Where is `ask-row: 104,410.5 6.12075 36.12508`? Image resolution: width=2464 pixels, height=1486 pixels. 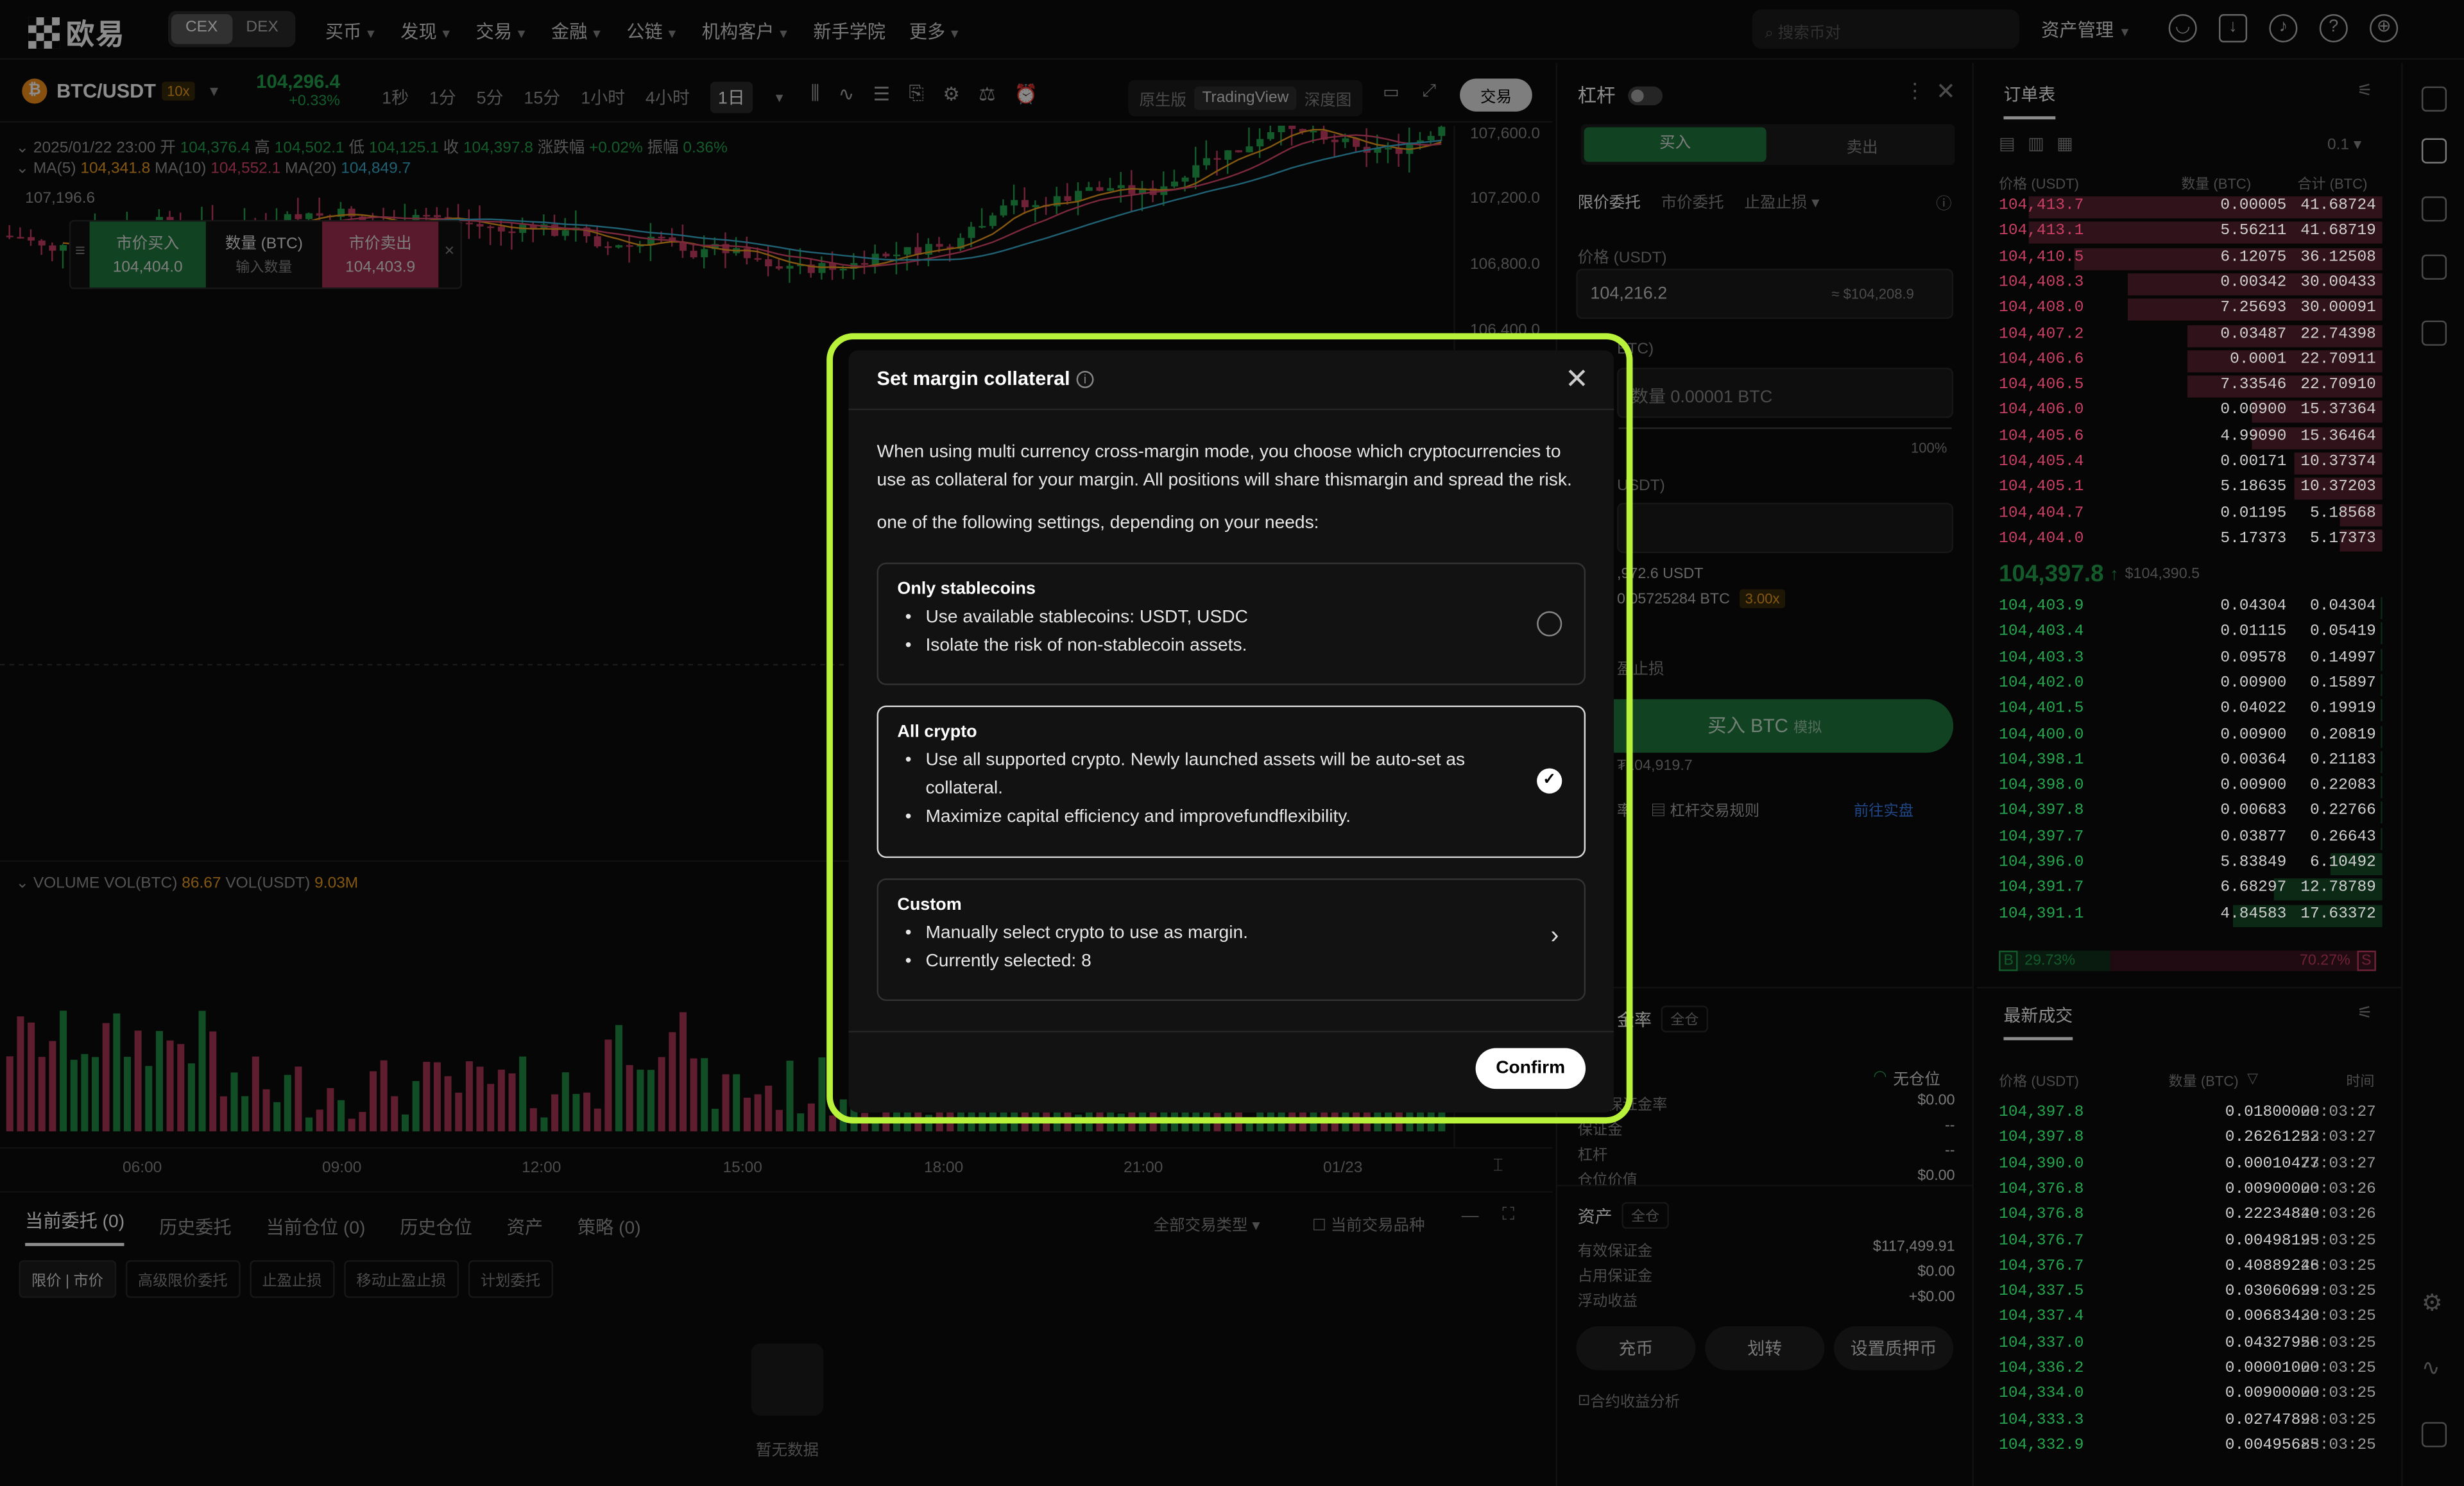
ask-row: 104,410.5 6.12075 36.12508 is located at coordinates (2186, 258).